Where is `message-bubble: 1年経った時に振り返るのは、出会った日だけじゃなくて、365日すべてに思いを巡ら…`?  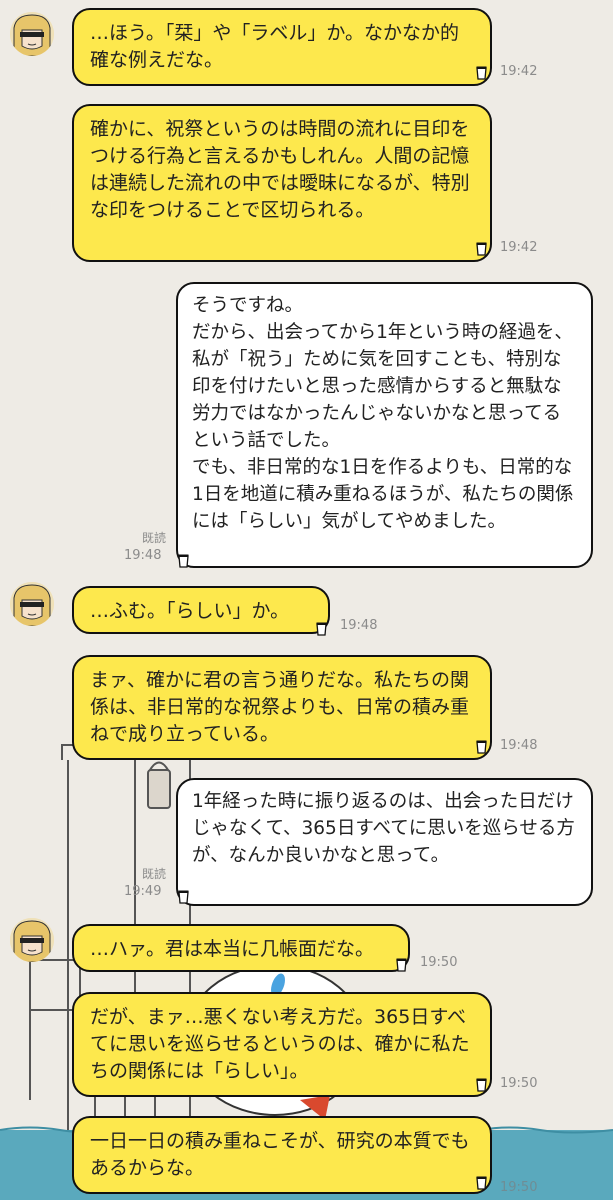
message-bubble: 1年経った時に振り返るのは、出会った日だけじゃなくて、365日すべてに思いを巡ら… is located at coordinates (384, 842).